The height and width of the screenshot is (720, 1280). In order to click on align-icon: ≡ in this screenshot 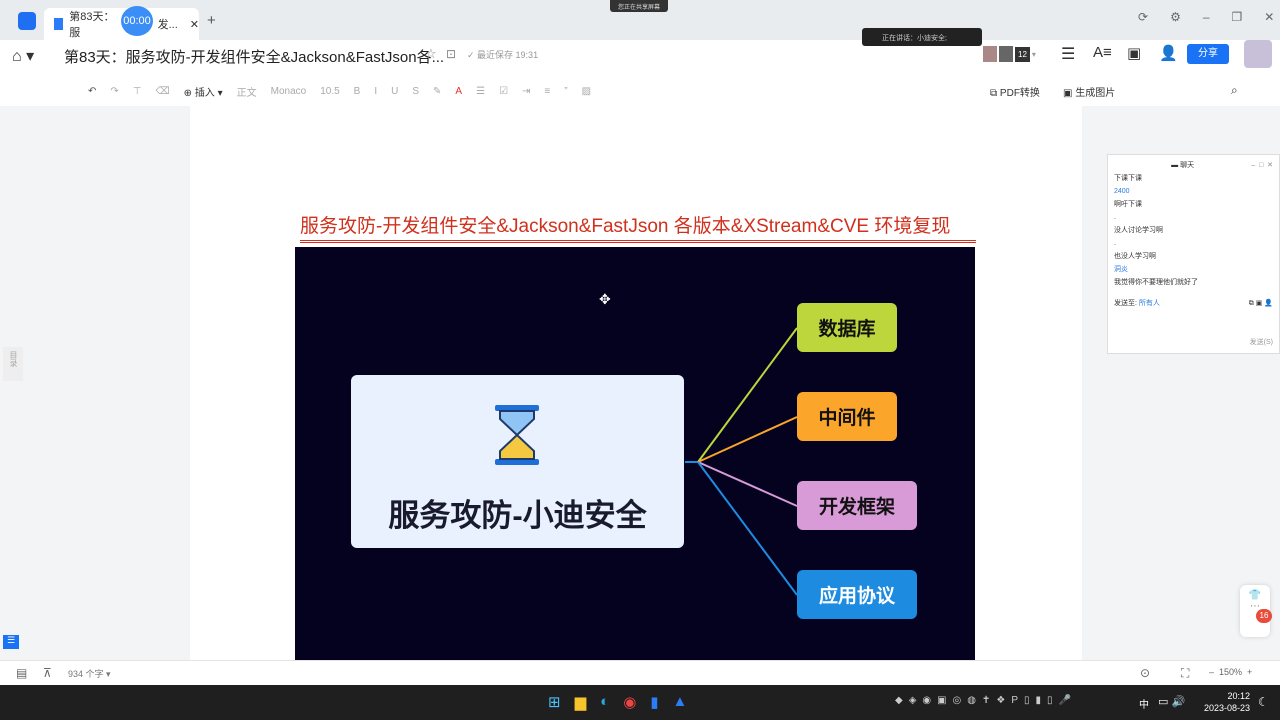, I will do `click(547, 91)`.